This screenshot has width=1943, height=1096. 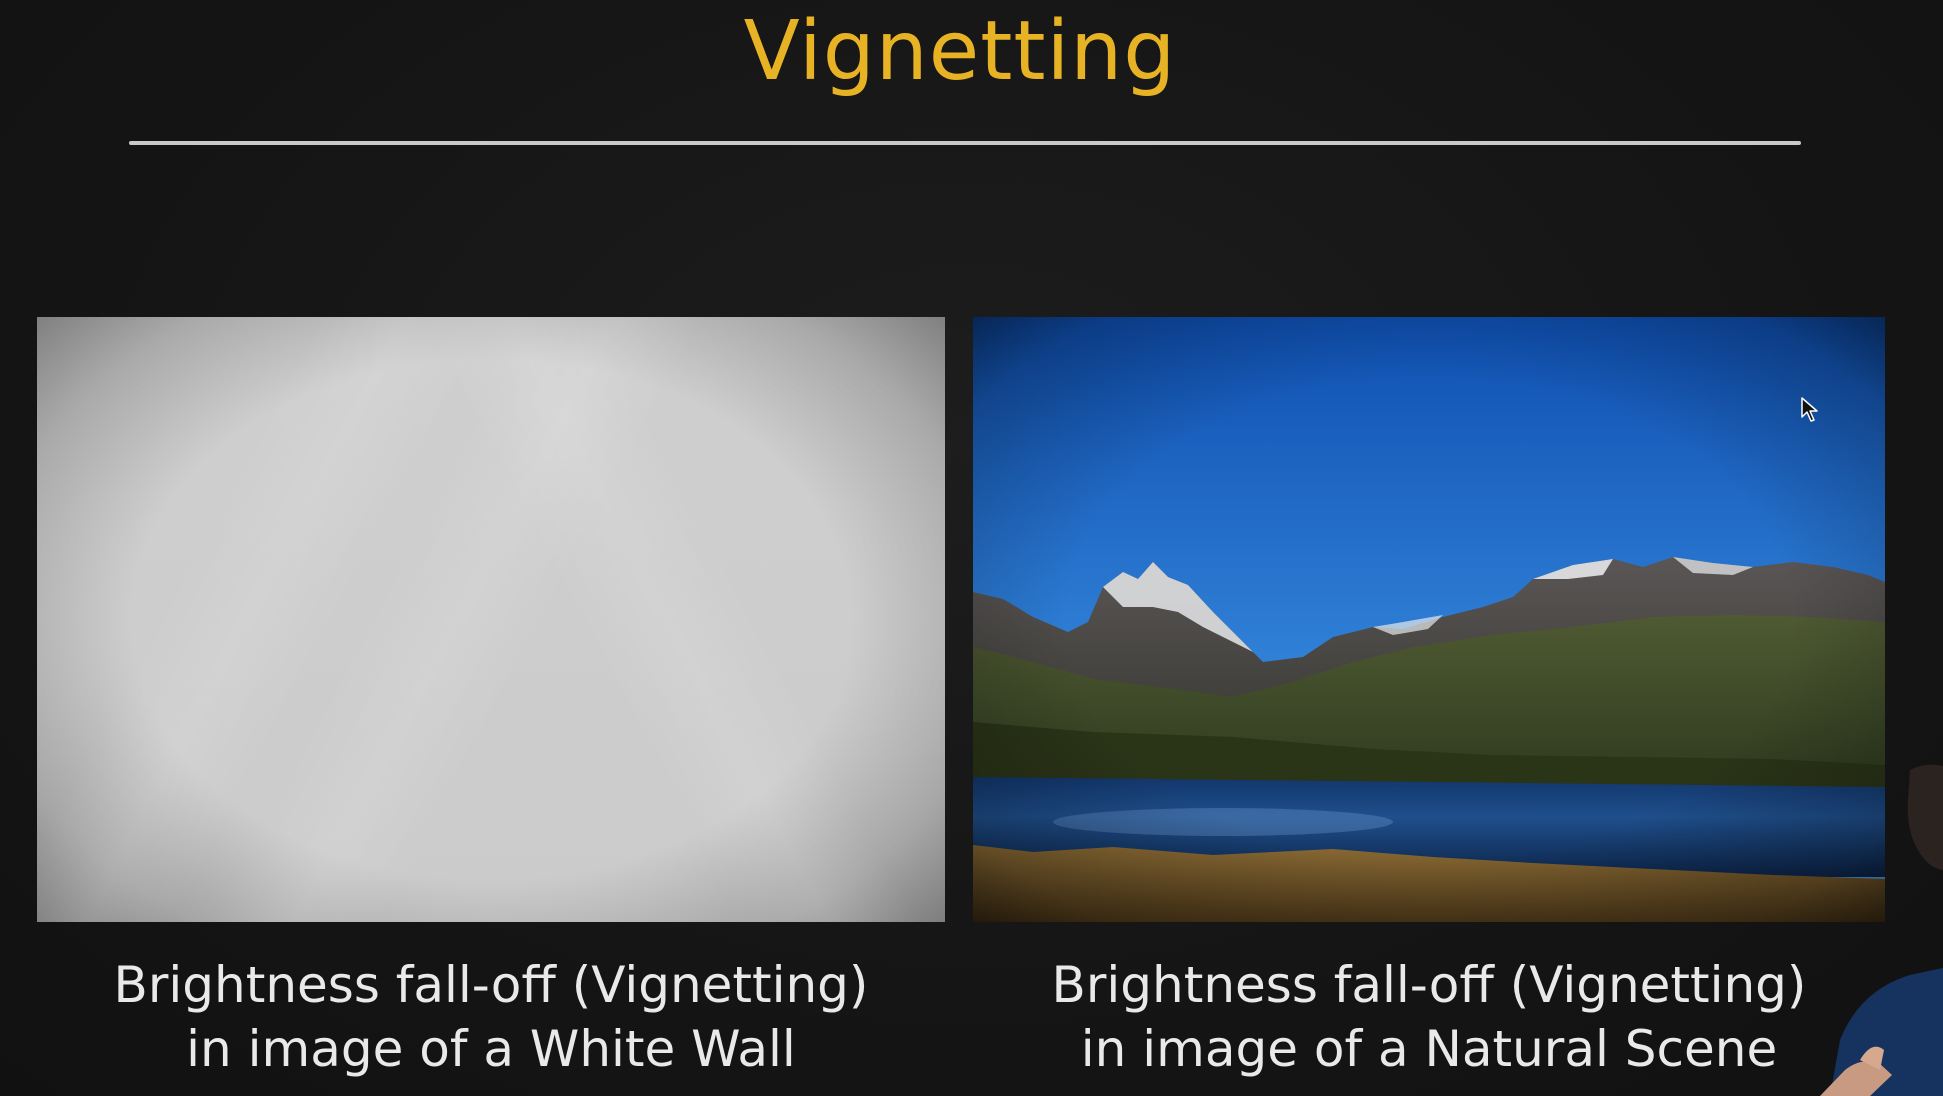 I want to click on title-divider, so click(x=965, y=143).